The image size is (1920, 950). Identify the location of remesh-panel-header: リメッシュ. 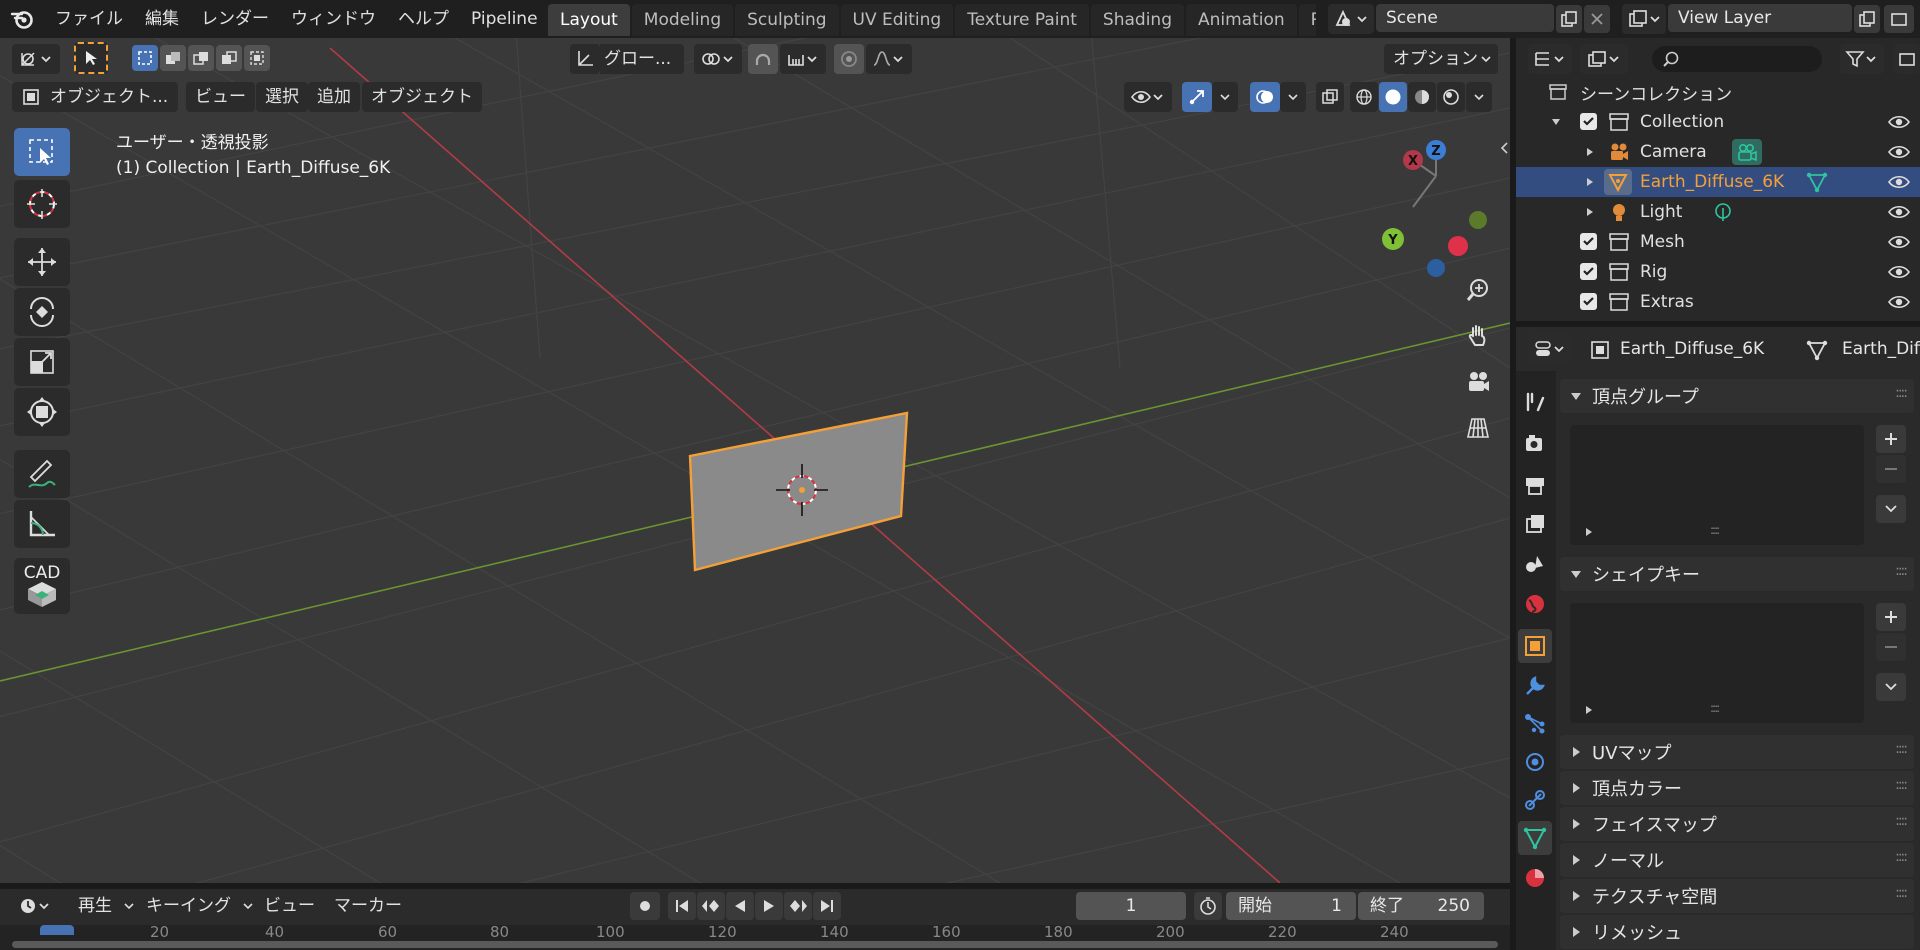
(1737, 932).